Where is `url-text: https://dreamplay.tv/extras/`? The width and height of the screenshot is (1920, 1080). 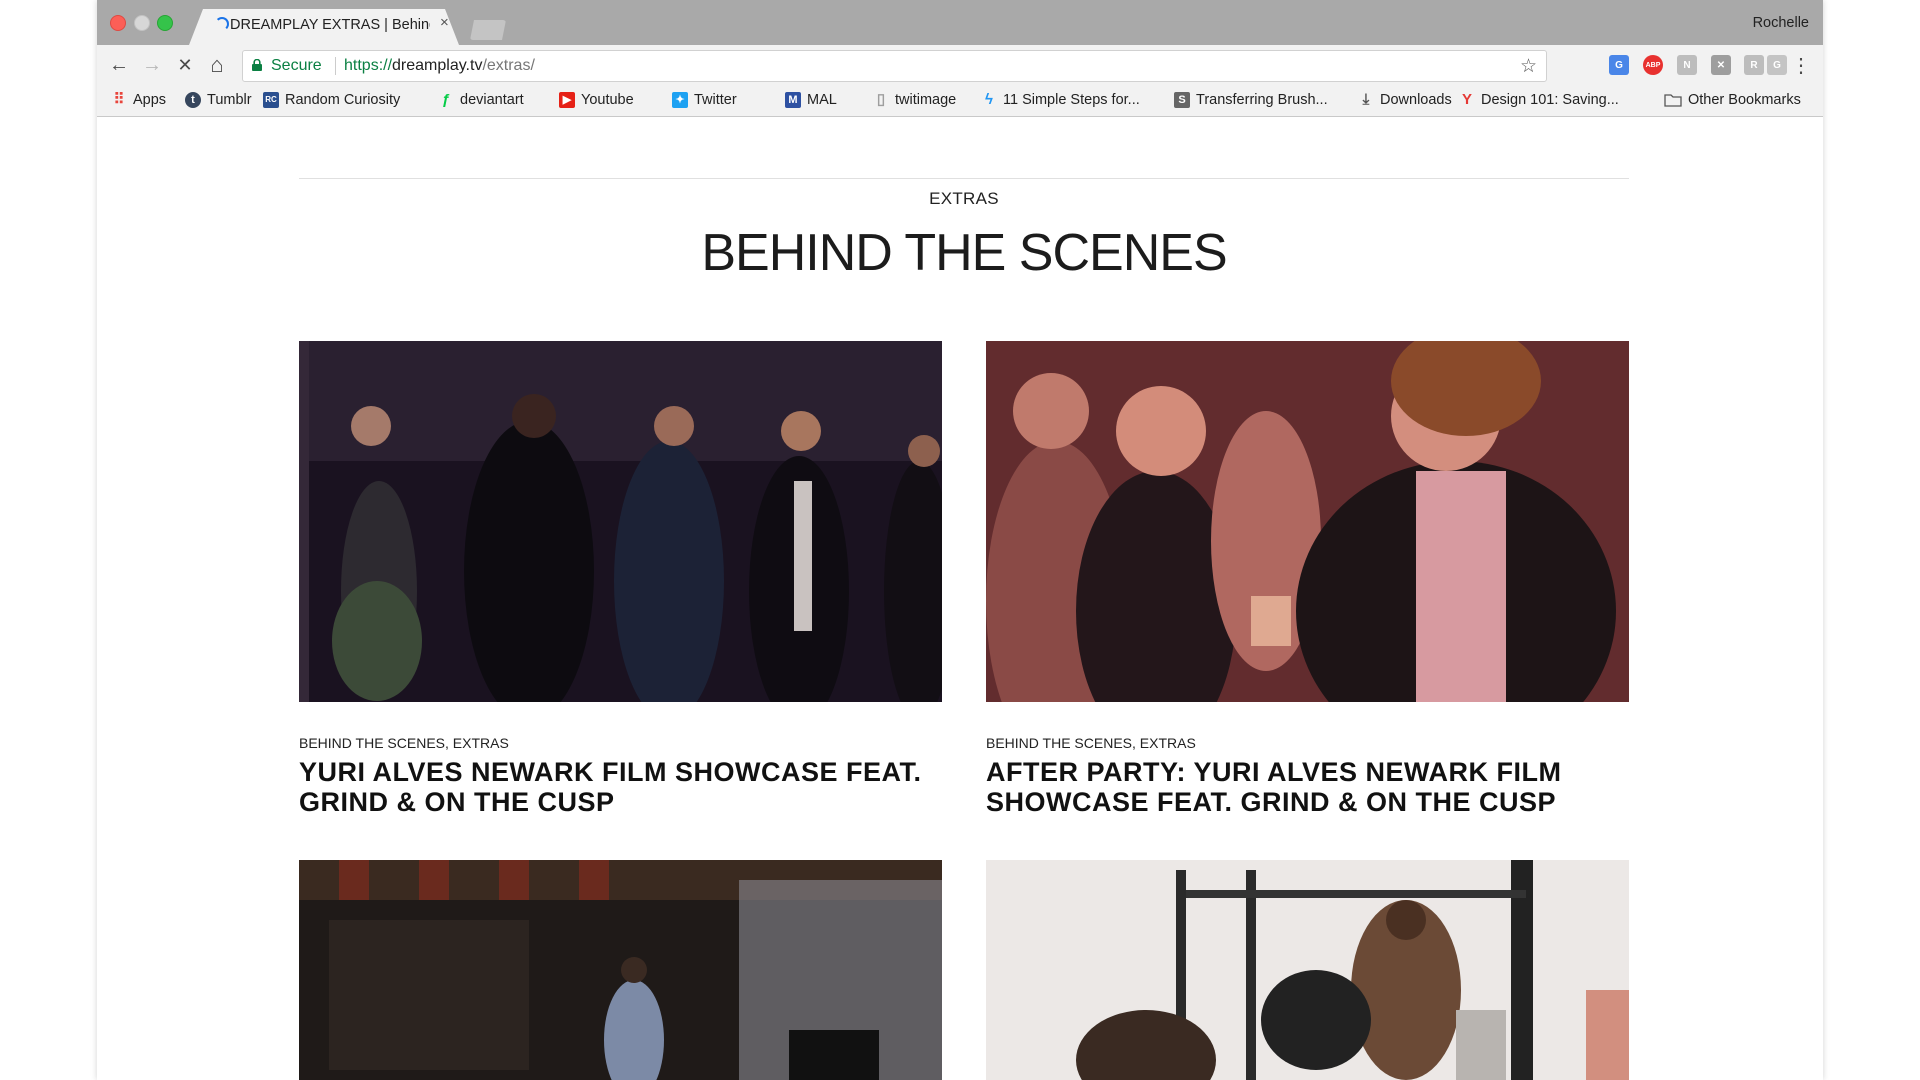 url-text: https://dreamplay.tv/extras/ is located at coordinates (439, 66).